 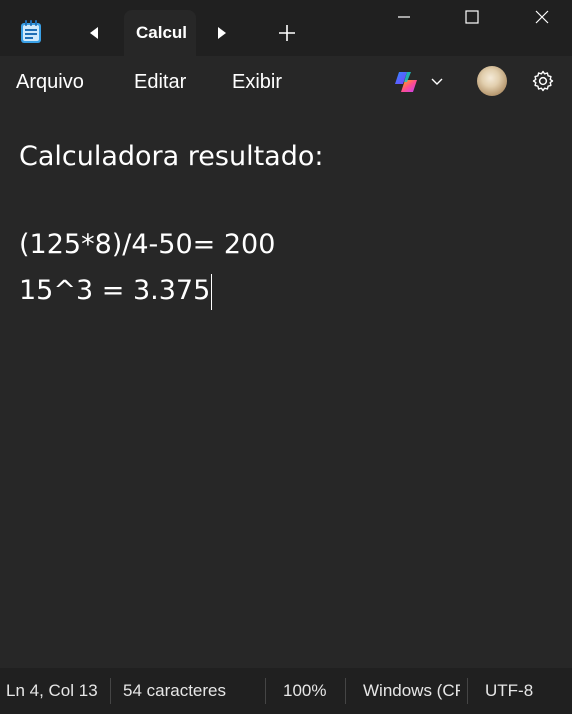 What do you see at coordinates (437, 81) in the screenshot?
I see `chevron-down-icon` at bounding box center [437, 81].